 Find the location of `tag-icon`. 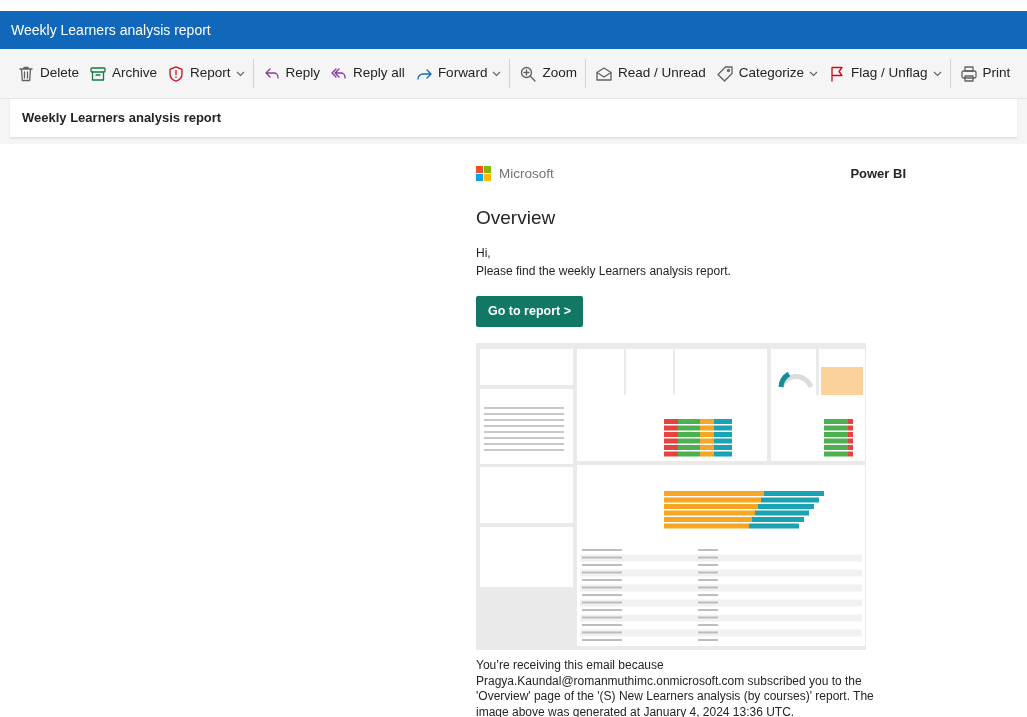

tag-icon is located at coordinates (724, 73).